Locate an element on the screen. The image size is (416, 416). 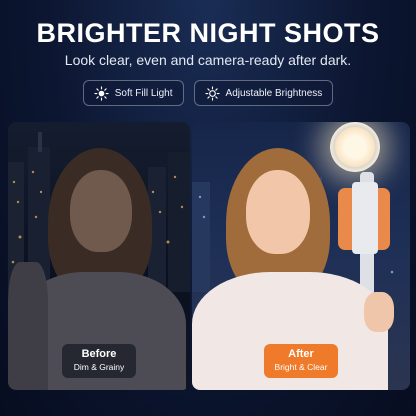
feature-pill-brightness: Adjustable Brightness is located at coordinates (263, 93).